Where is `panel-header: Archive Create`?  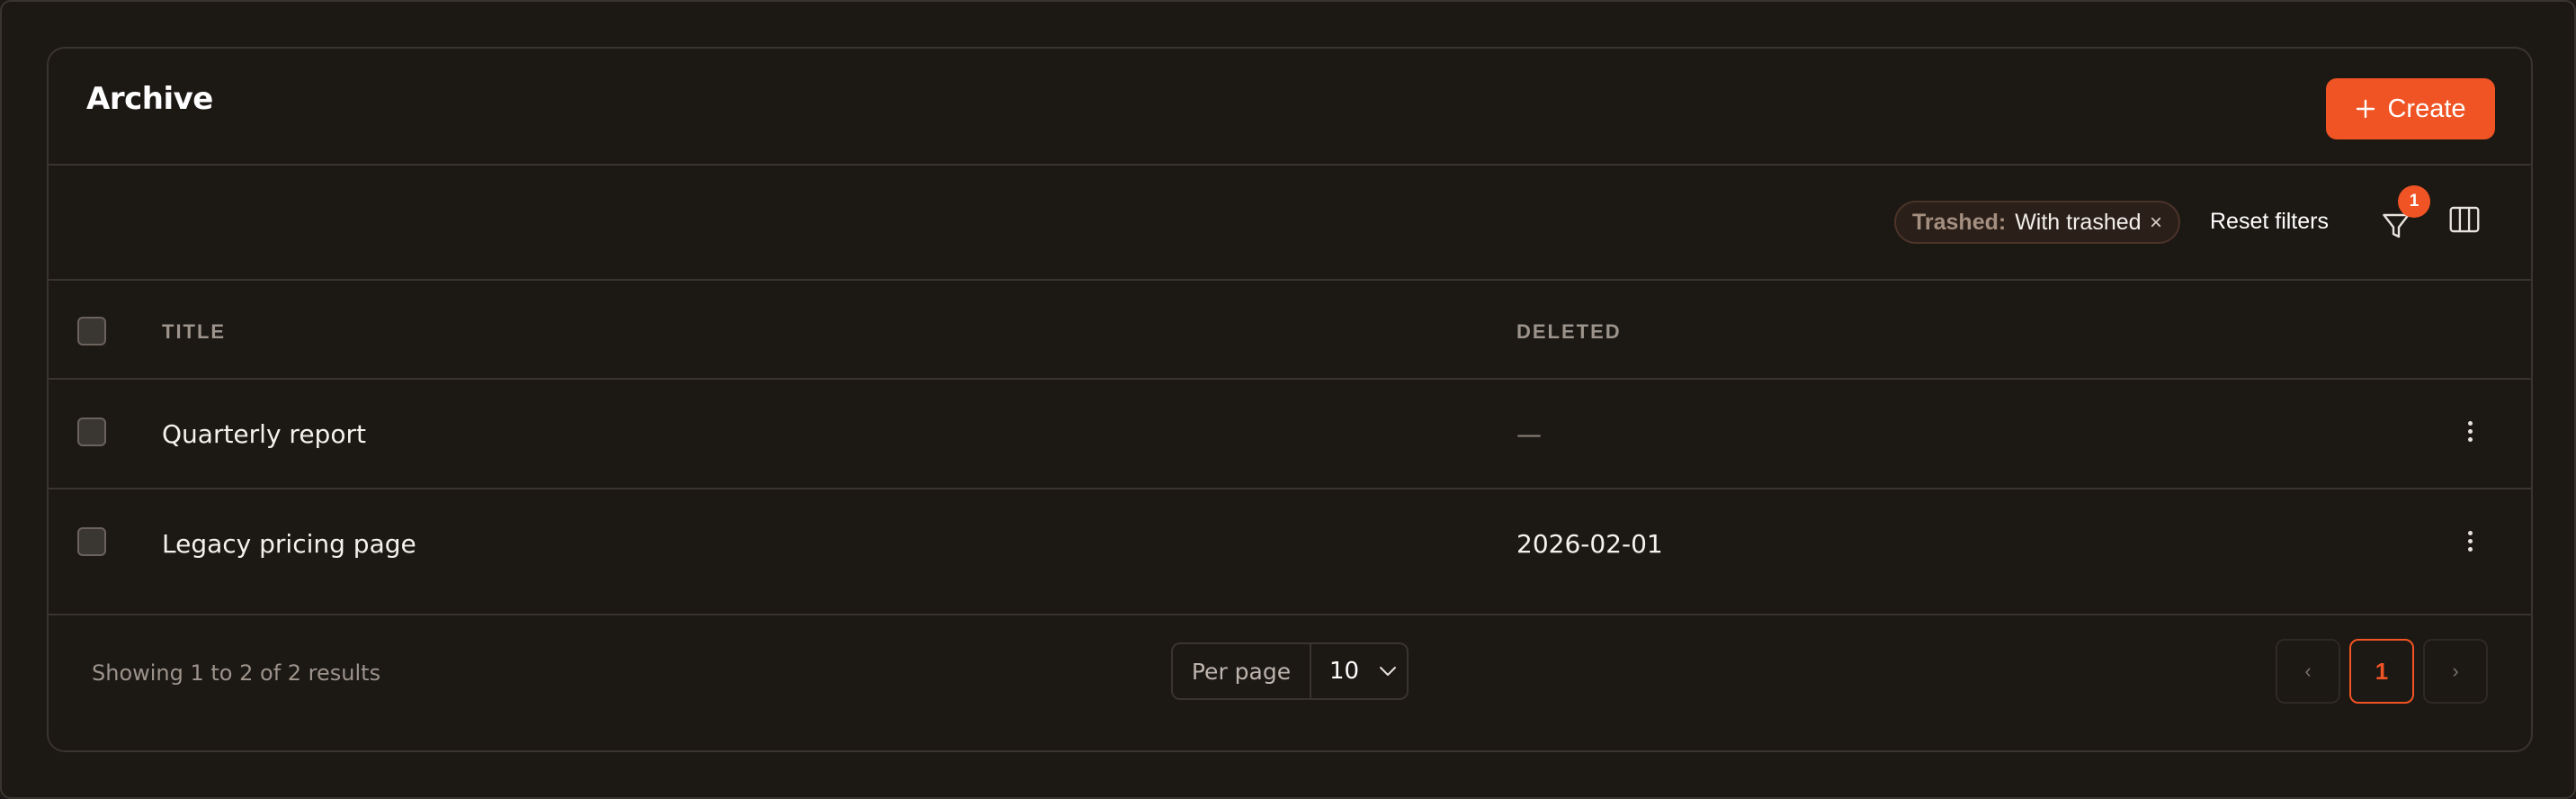
panel-header: Archive Create is located at coordinates (1290, 107).